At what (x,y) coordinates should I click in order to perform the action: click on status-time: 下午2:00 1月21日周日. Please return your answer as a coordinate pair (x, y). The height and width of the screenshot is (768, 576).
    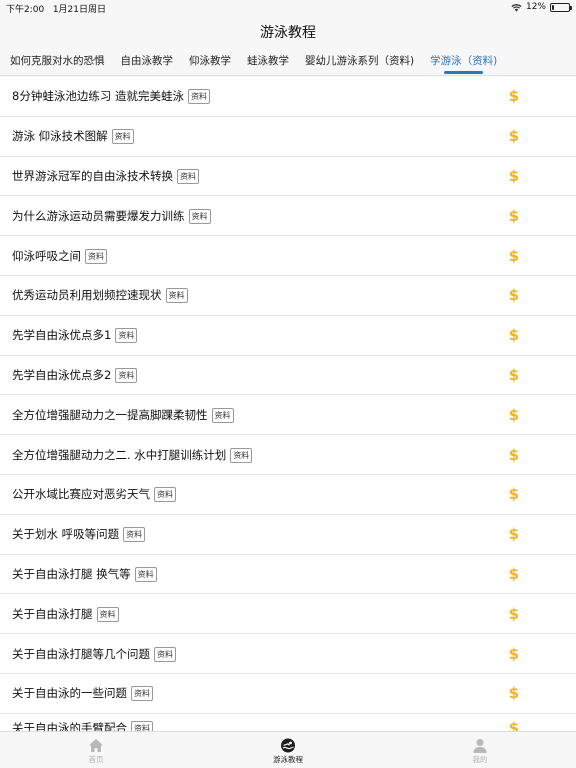
    Looking at the image, I should click on (56, 8).